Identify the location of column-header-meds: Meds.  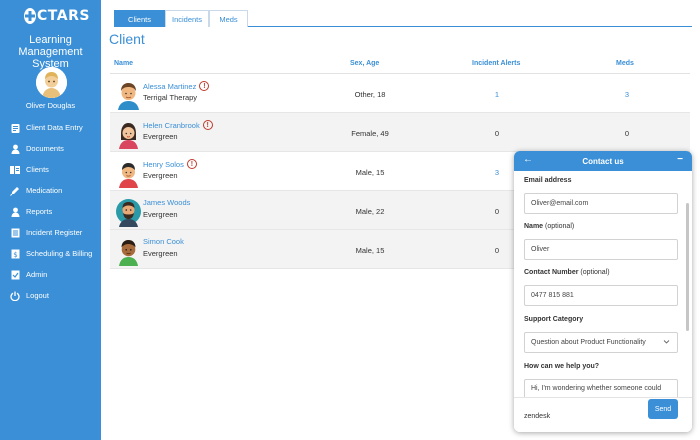
(625, 63).